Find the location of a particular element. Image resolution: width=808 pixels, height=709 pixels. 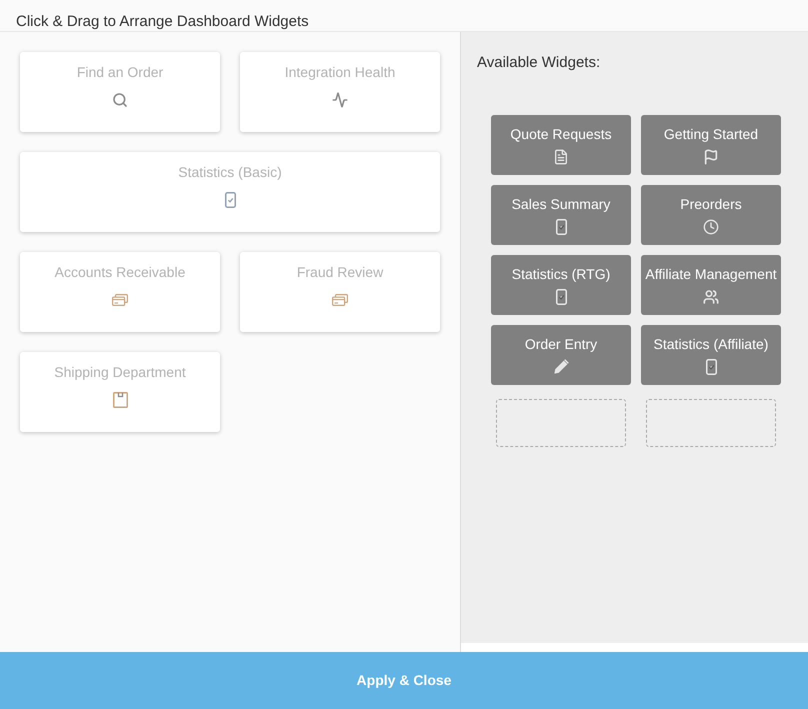

widget-tile: Statistics (Affiliate) is located at coordinates (711, 355).